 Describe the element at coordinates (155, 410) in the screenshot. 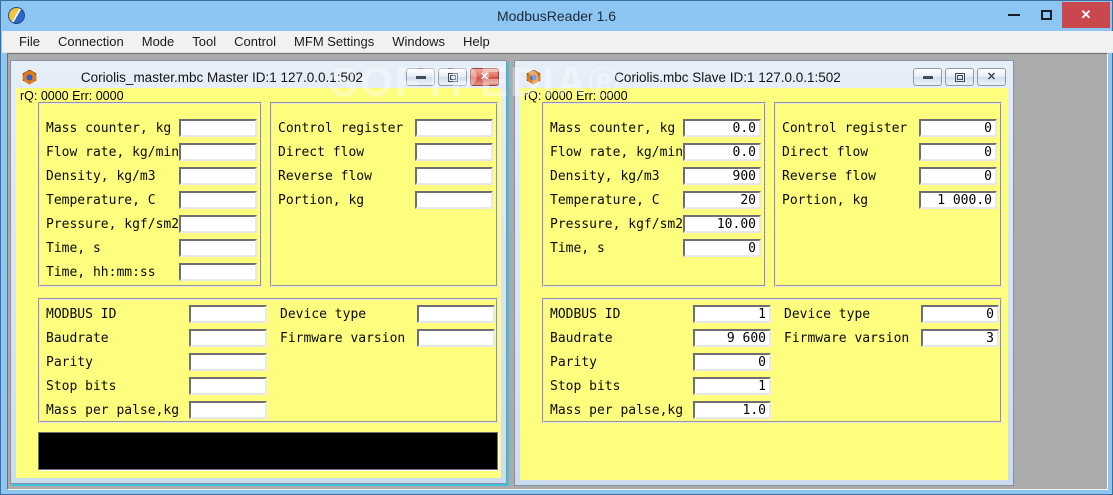

I see `field-row-mass-per-palse-kg: Mass per palse,kg` at that location.